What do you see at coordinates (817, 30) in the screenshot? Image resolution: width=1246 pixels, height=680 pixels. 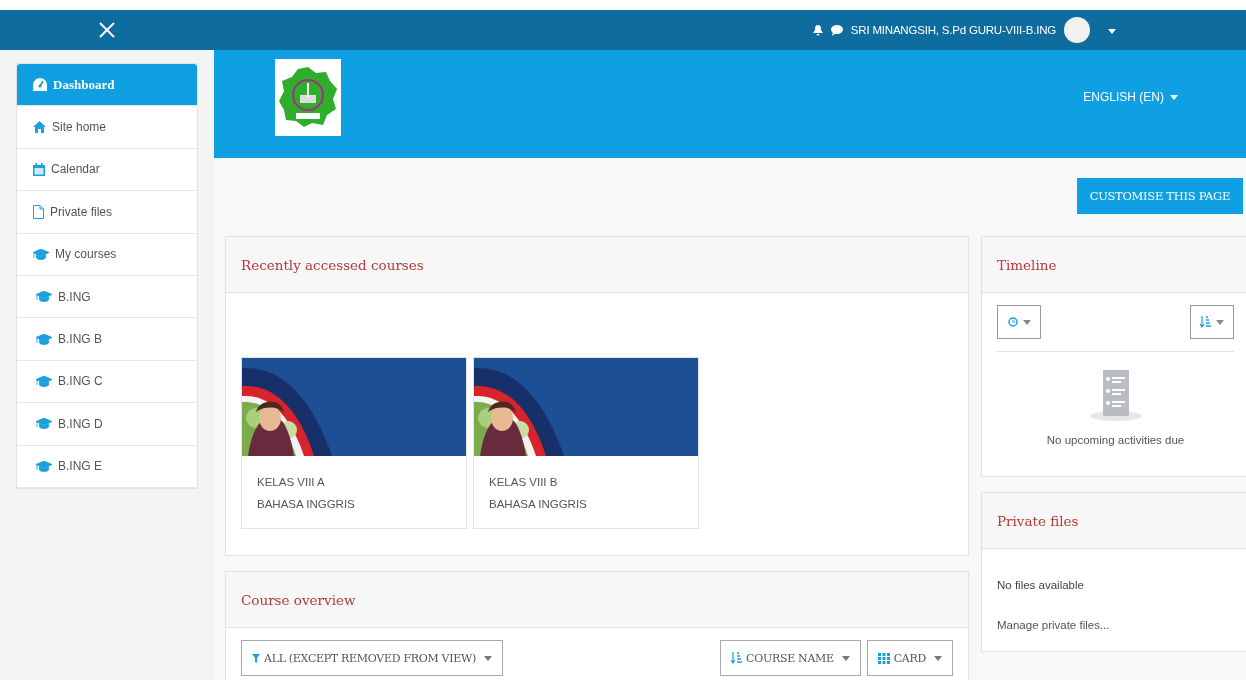 I see `bell-icon` at bounding box center [817, 30].